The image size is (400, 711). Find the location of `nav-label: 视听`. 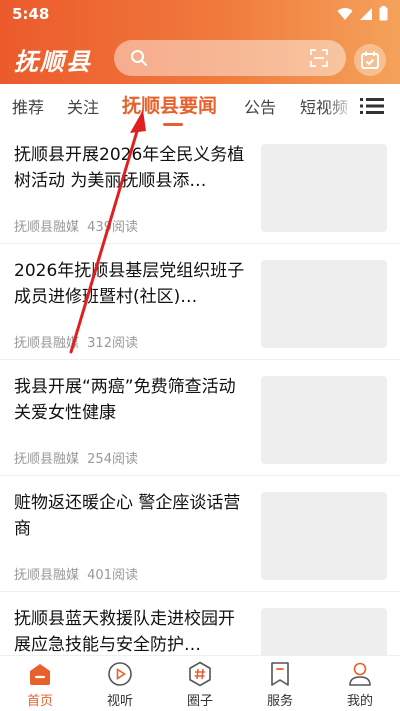

nav-label: 视听 is located at coordinates (119, 701).